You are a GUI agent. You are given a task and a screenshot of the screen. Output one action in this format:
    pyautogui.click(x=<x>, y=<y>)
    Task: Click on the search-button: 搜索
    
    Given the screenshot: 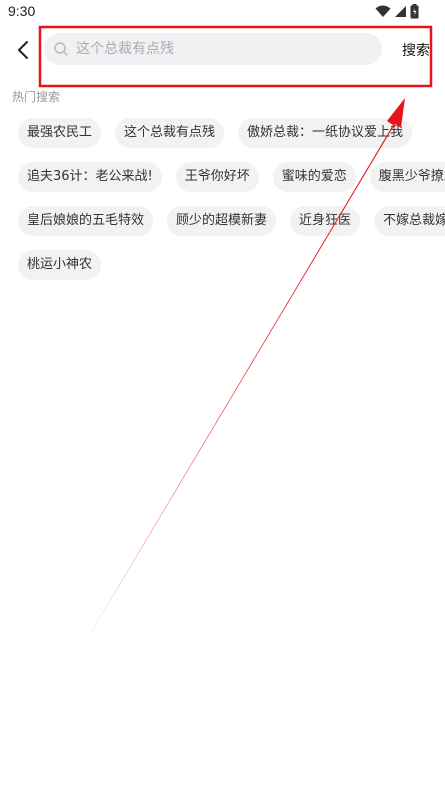 What is the action you would take?
    pyautogui.click(x=416, y=50)
    